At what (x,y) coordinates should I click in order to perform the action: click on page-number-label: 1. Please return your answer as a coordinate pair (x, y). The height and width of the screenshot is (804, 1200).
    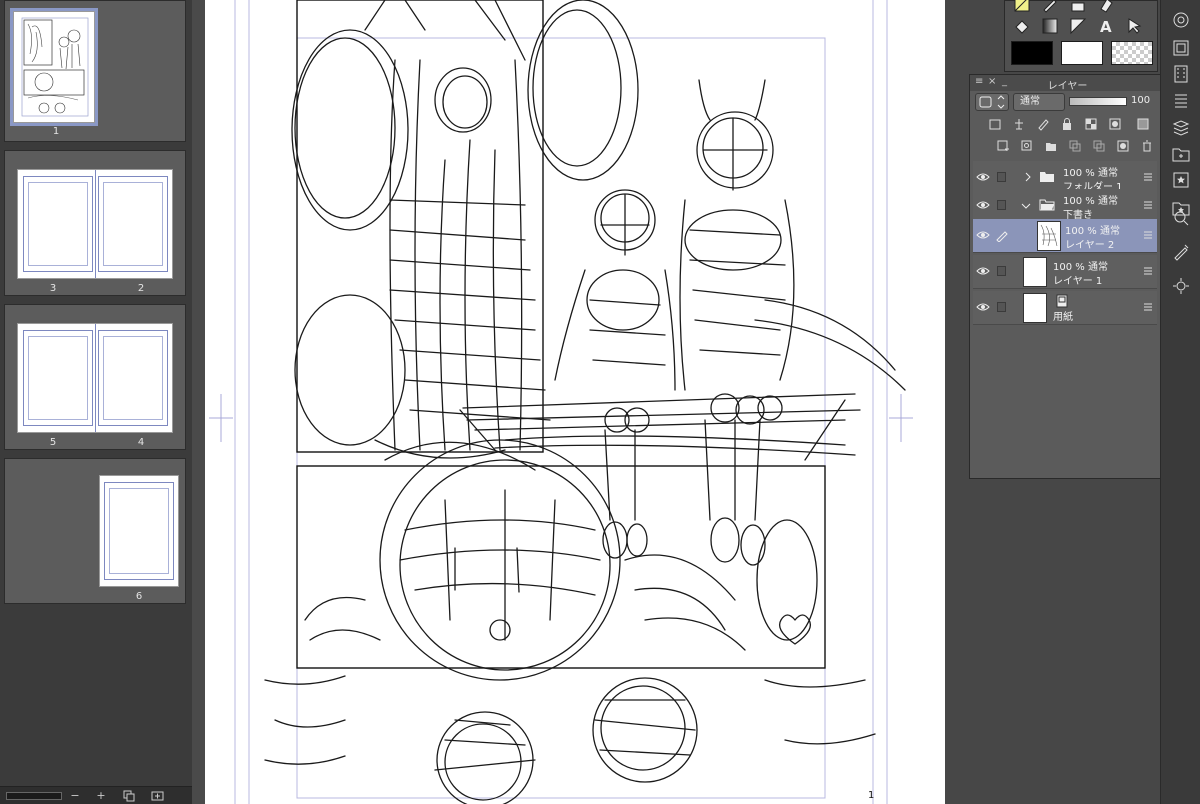
    Looking at the image, I should click on (56, 131).